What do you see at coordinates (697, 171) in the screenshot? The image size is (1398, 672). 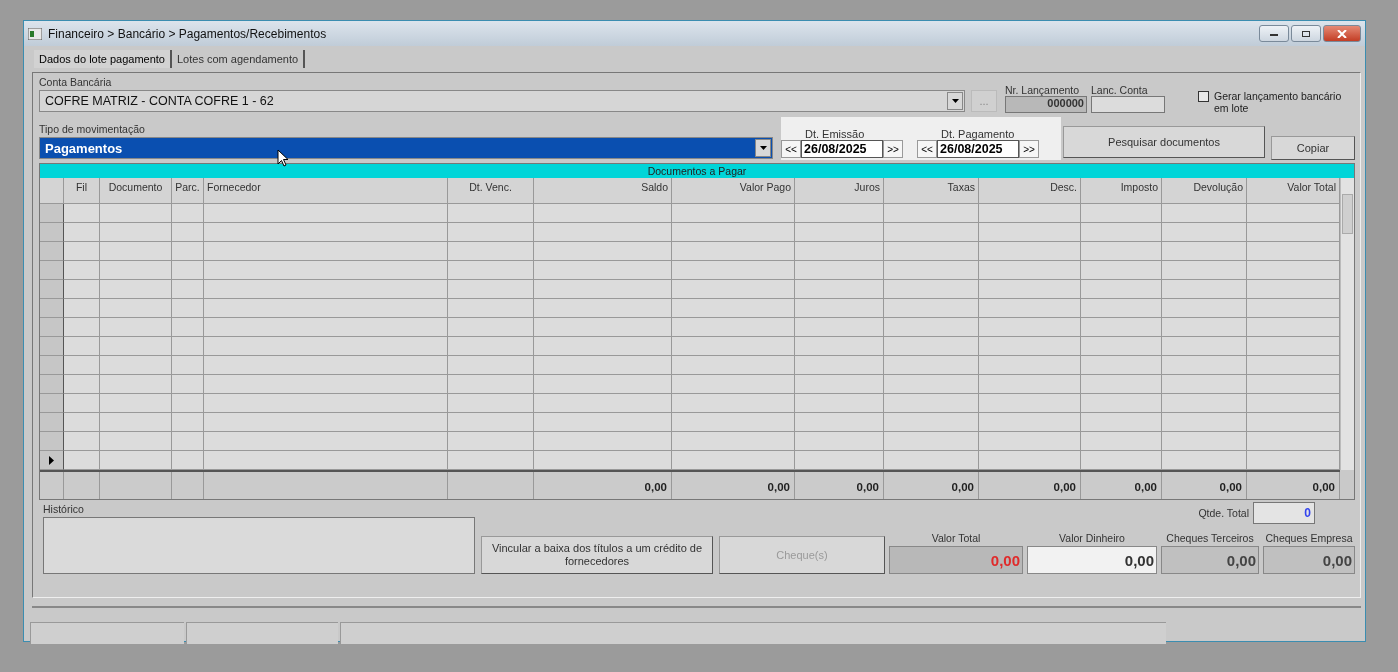 I see `table-title: Documentos a Pagar` at bounding box center [697, 171].